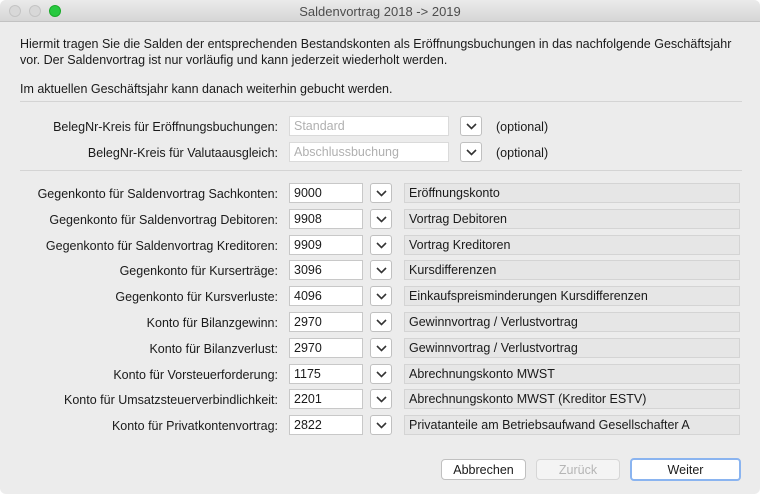 The height and width of the screenshot is (494, 760). What do you see at coordinates (171, 400) in the screenshot?
I see `account-label: Konto für Umsatzsteuerverbindlichkeit:` at bounding box center [171, 400].